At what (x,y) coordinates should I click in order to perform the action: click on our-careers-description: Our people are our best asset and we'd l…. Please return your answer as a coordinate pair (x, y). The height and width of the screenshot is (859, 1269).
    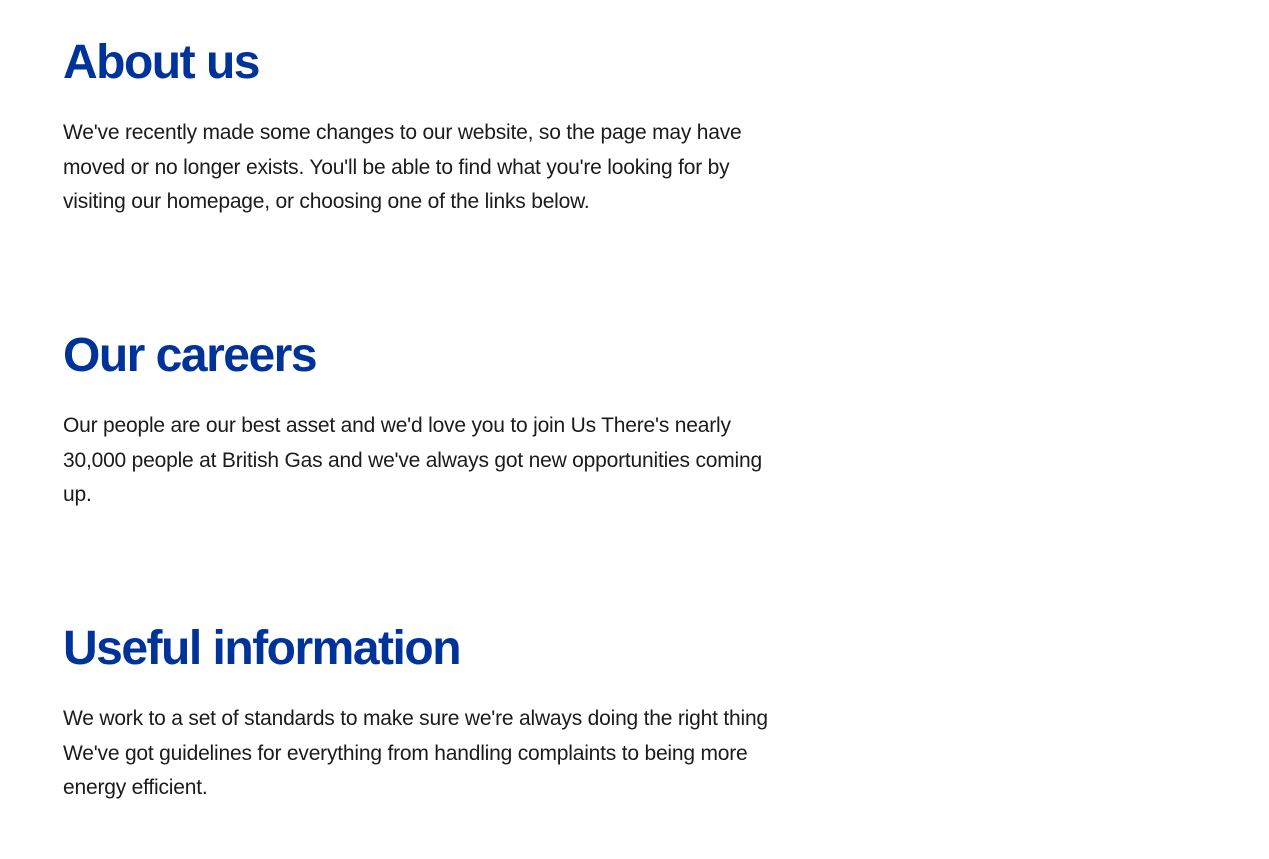
    Looking at the image, I should click on (412, 460).